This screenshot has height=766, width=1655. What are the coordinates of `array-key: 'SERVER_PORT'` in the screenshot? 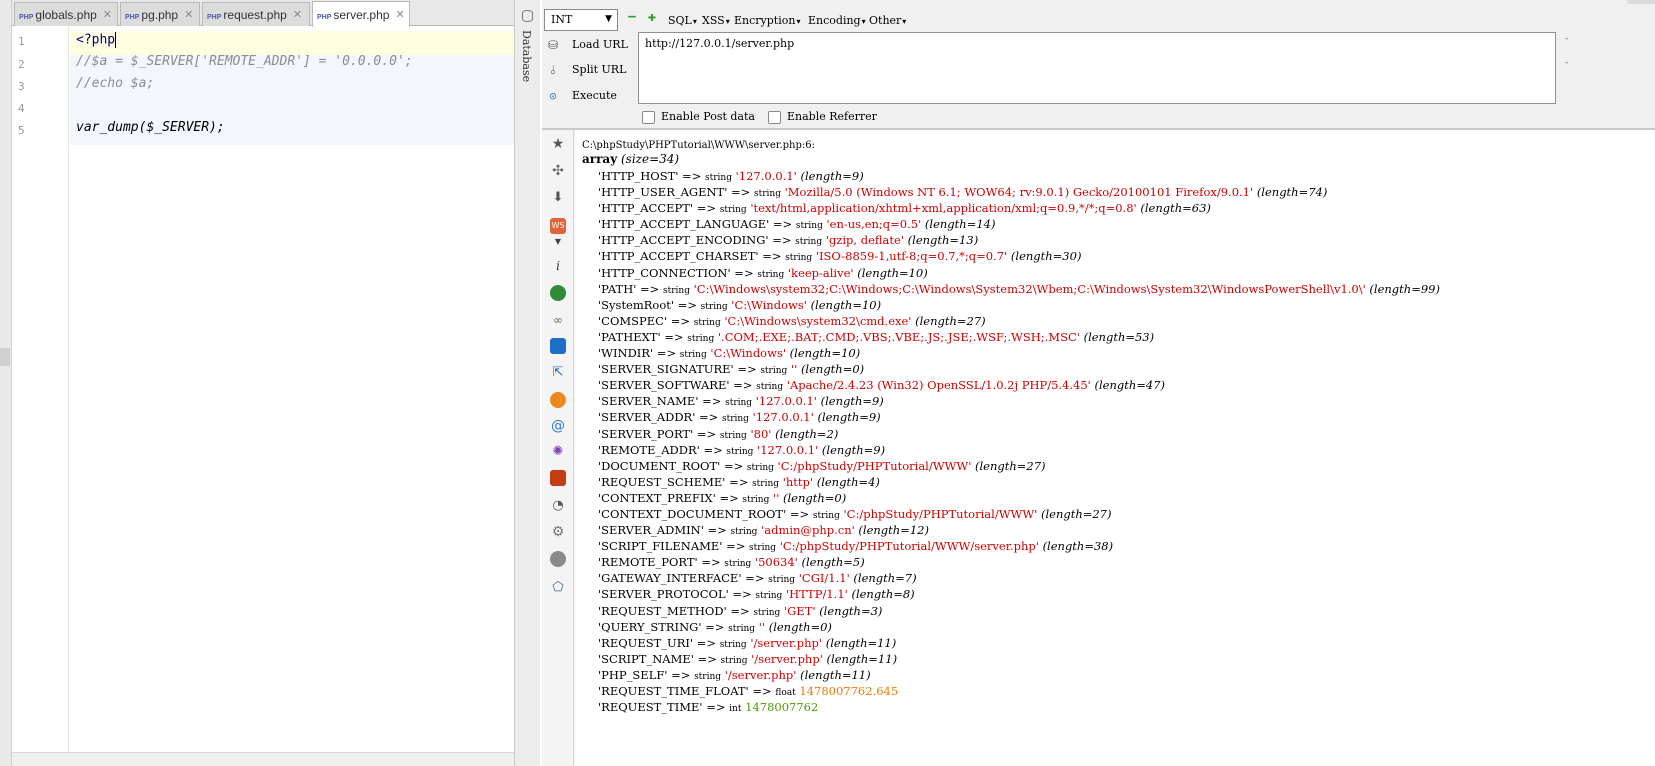 It's located at (646, 433).